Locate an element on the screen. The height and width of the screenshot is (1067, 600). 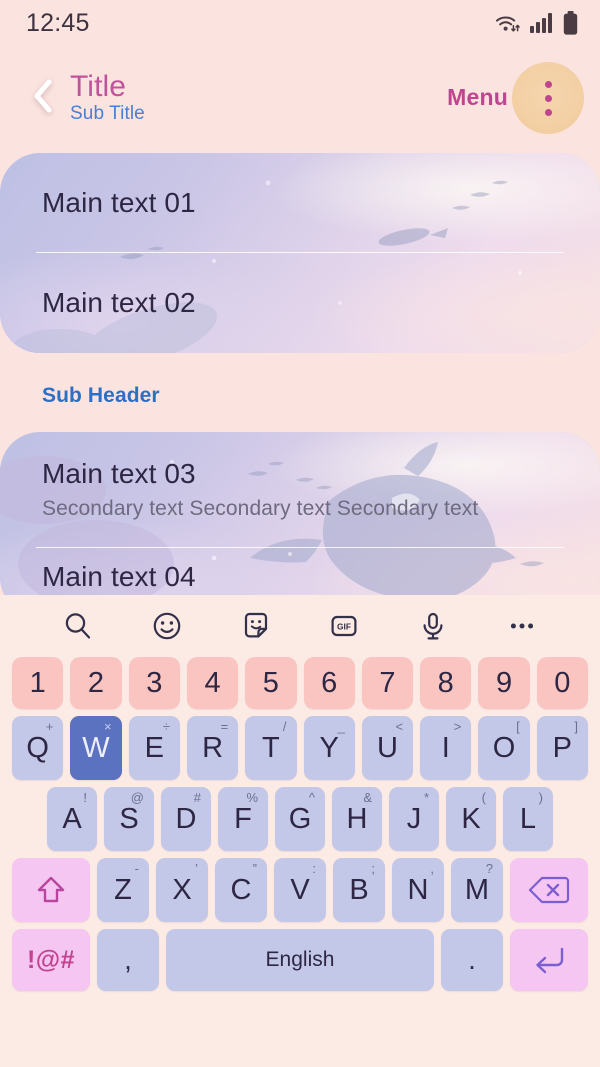
back-button is located at coordinates (43, 98).